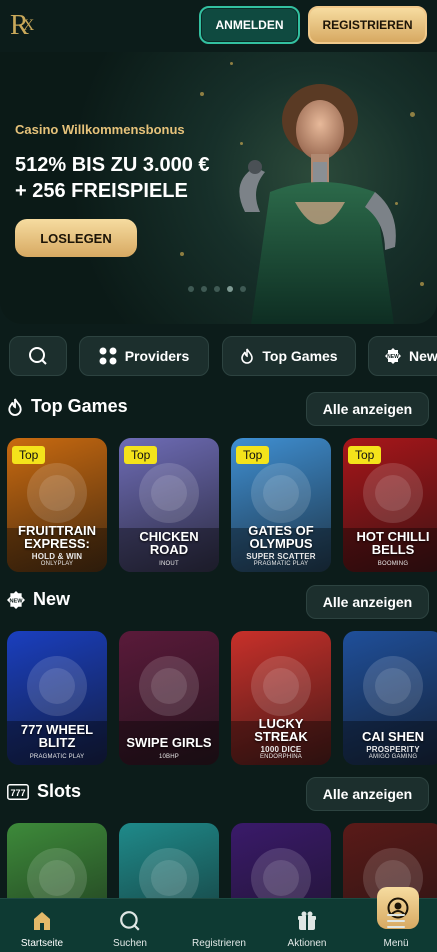  What do you see at coordinates (249, 25) in the screenshot?
I see `login-button: ANMELDEN` at bounding box center [249, 25].